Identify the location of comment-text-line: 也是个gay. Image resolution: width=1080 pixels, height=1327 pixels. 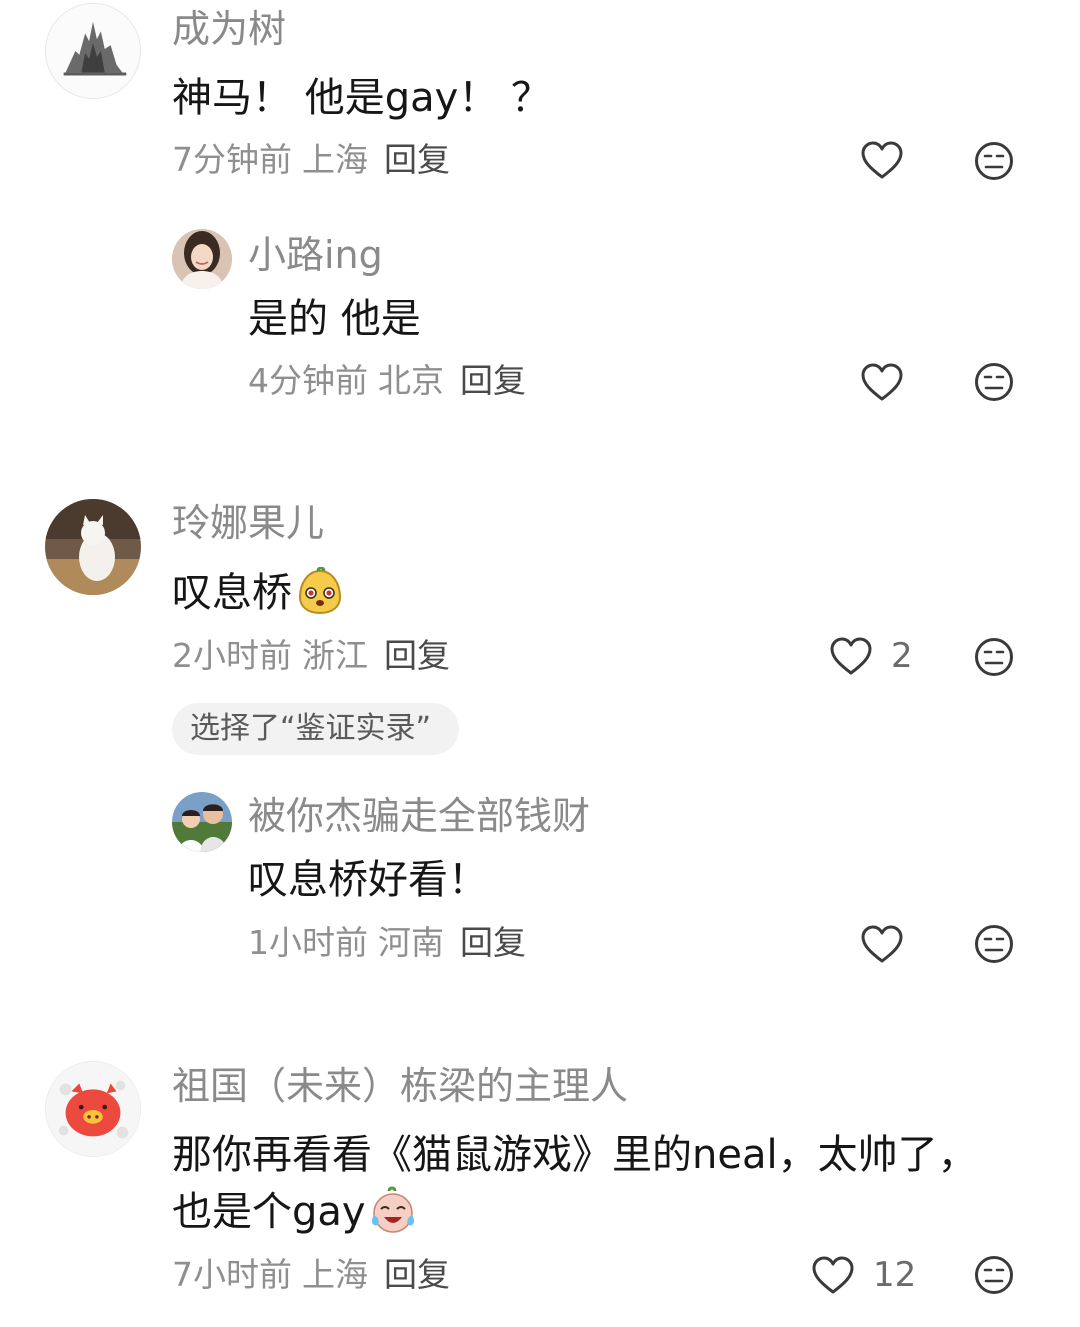
(295, 1212).